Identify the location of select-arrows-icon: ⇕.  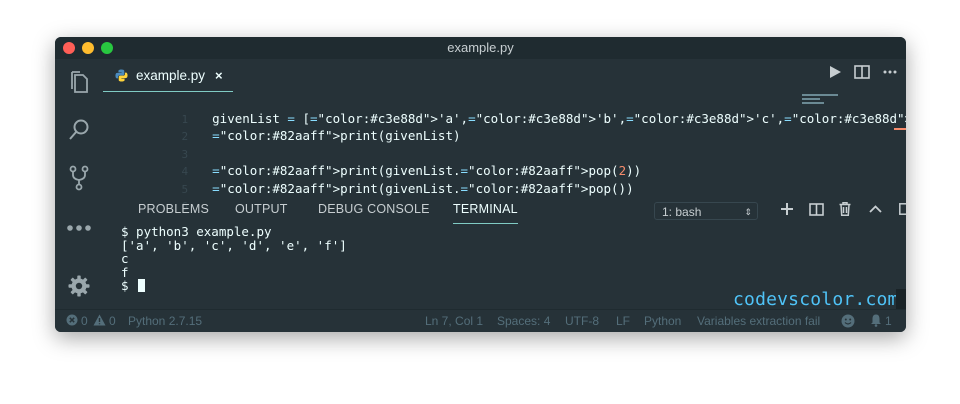
(748, 212).